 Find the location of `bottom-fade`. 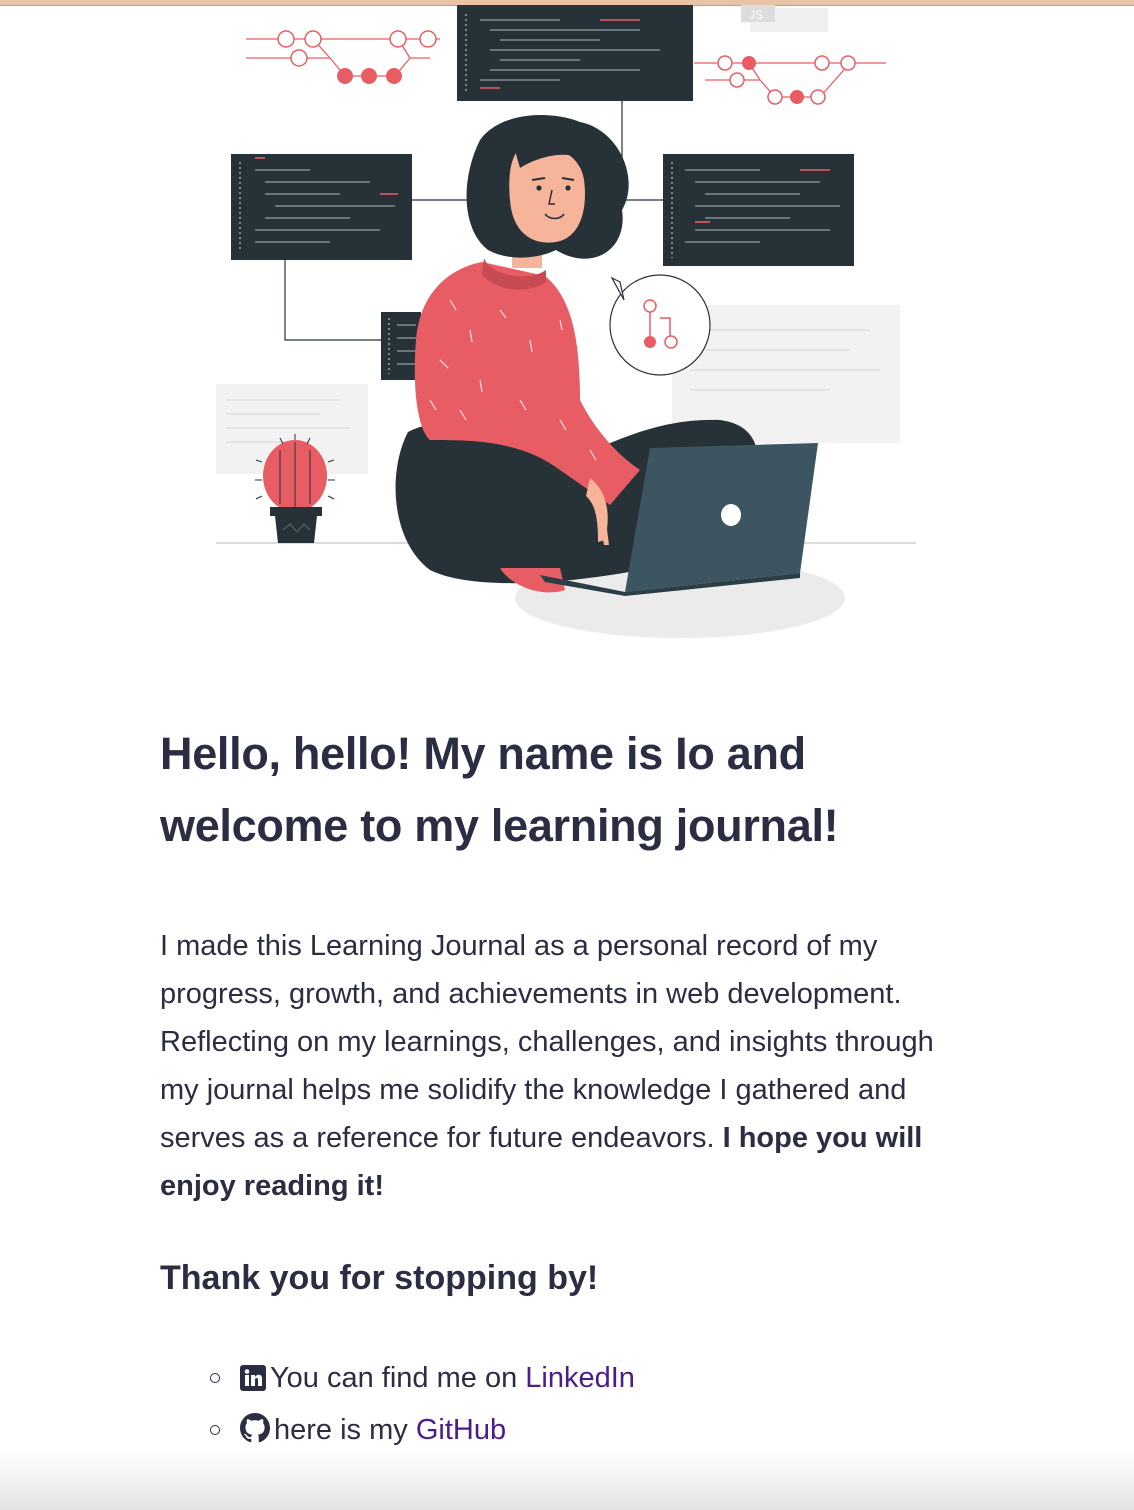

bottom-fade is located at coordinates (567, 1480).